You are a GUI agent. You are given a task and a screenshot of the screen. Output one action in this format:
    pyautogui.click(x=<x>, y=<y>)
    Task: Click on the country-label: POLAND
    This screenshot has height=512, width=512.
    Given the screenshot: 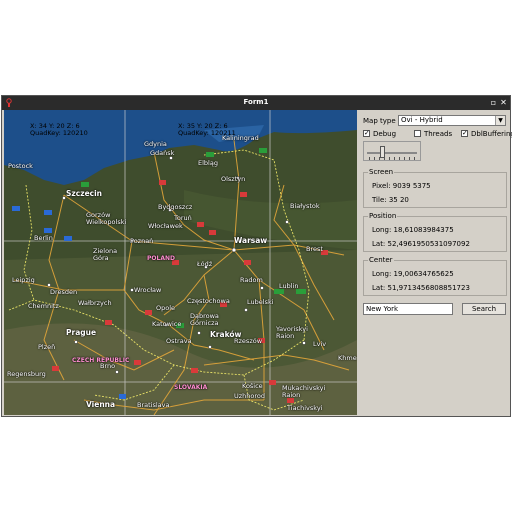 What is the action you would take?
    pyautogui.click(x=161, y=258)
    